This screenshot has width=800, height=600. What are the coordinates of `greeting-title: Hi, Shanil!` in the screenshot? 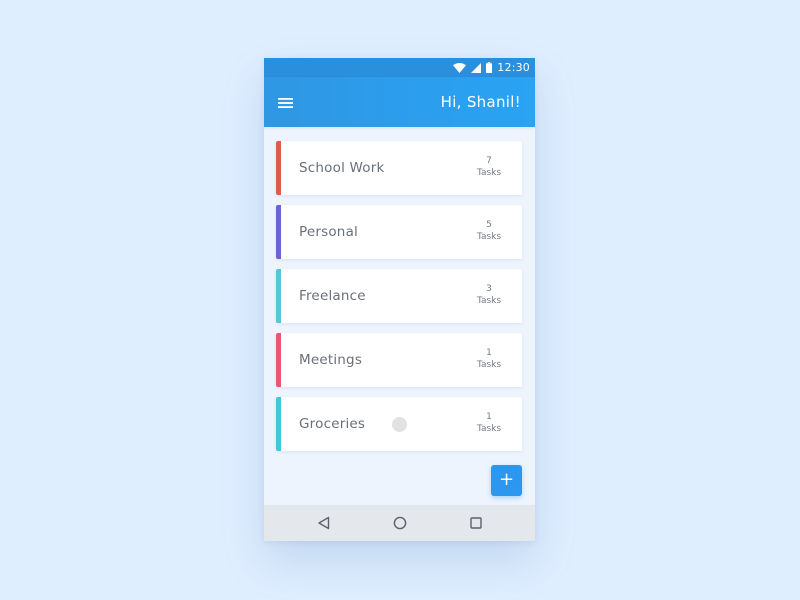 It's located at (480, 102).